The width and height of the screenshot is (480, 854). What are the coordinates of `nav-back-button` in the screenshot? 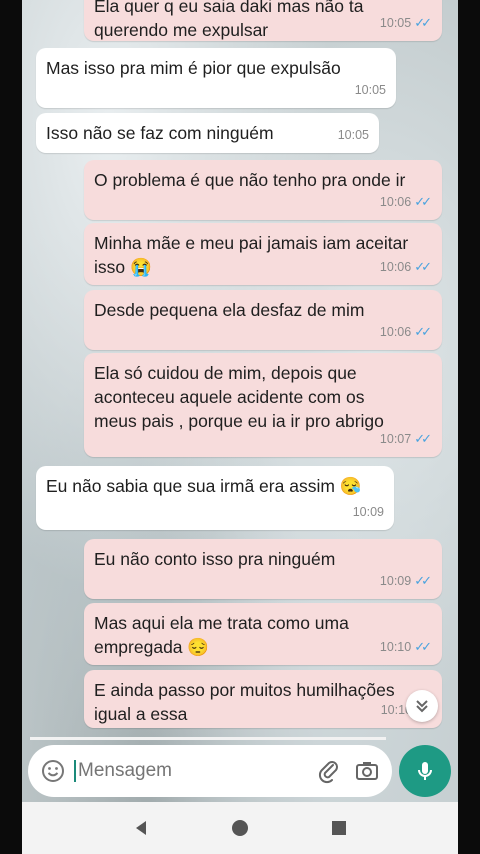 It's located at (141, 828).